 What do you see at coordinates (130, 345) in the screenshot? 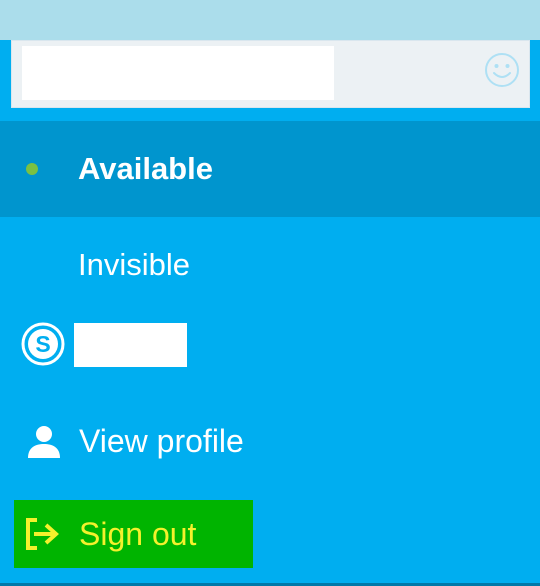
I see `account-name` at bounding box center [130, 345].